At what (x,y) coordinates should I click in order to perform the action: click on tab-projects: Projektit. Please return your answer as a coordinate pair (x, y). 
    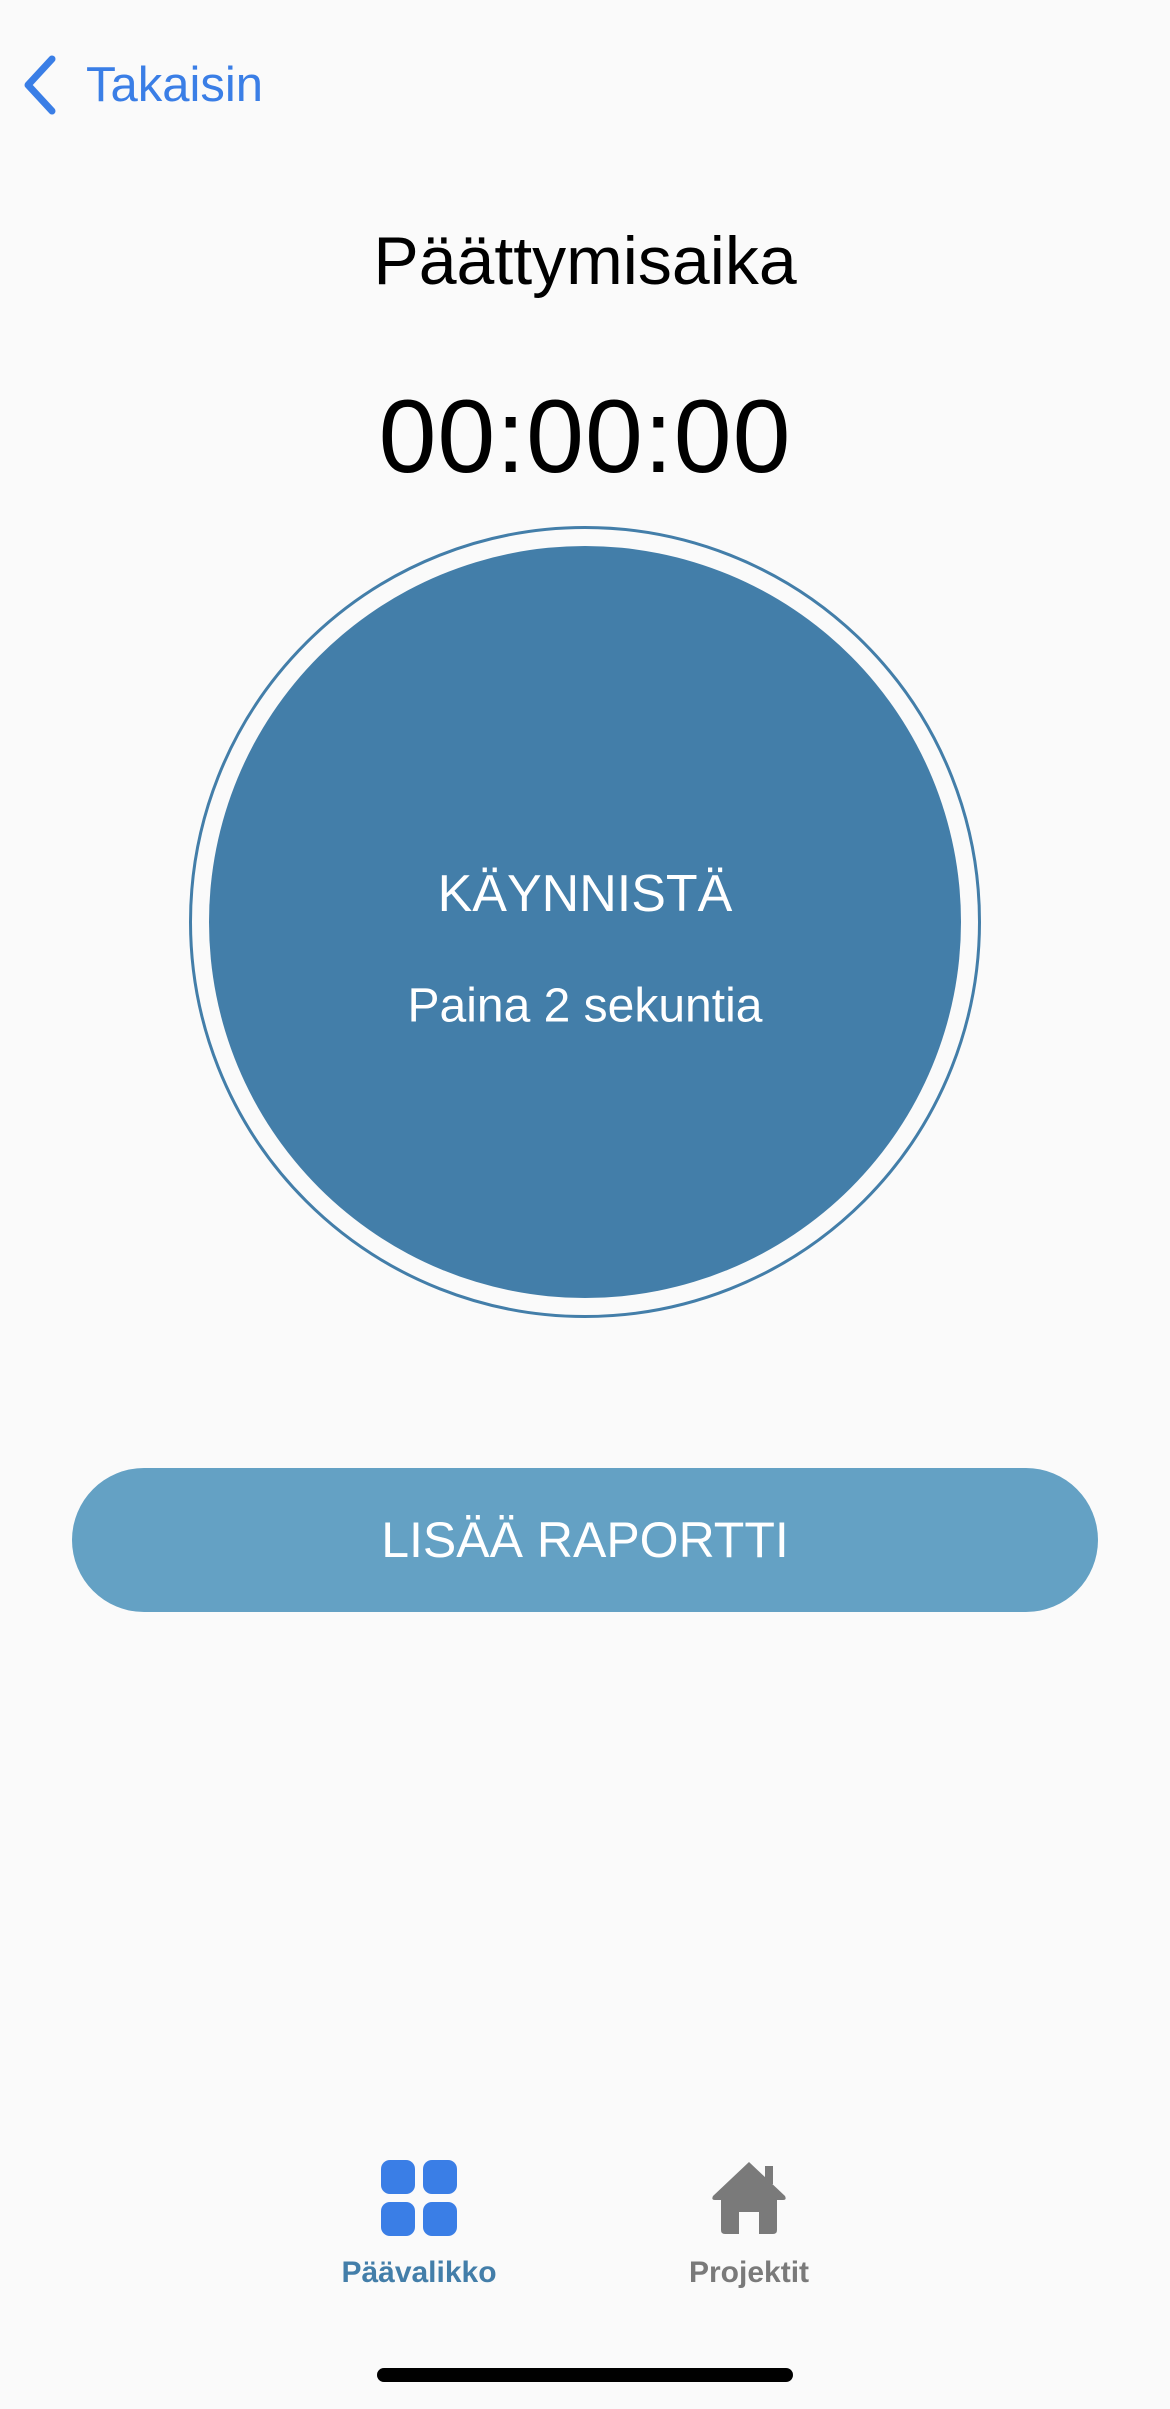
    Looking at the image, I should click on (749, 2225).